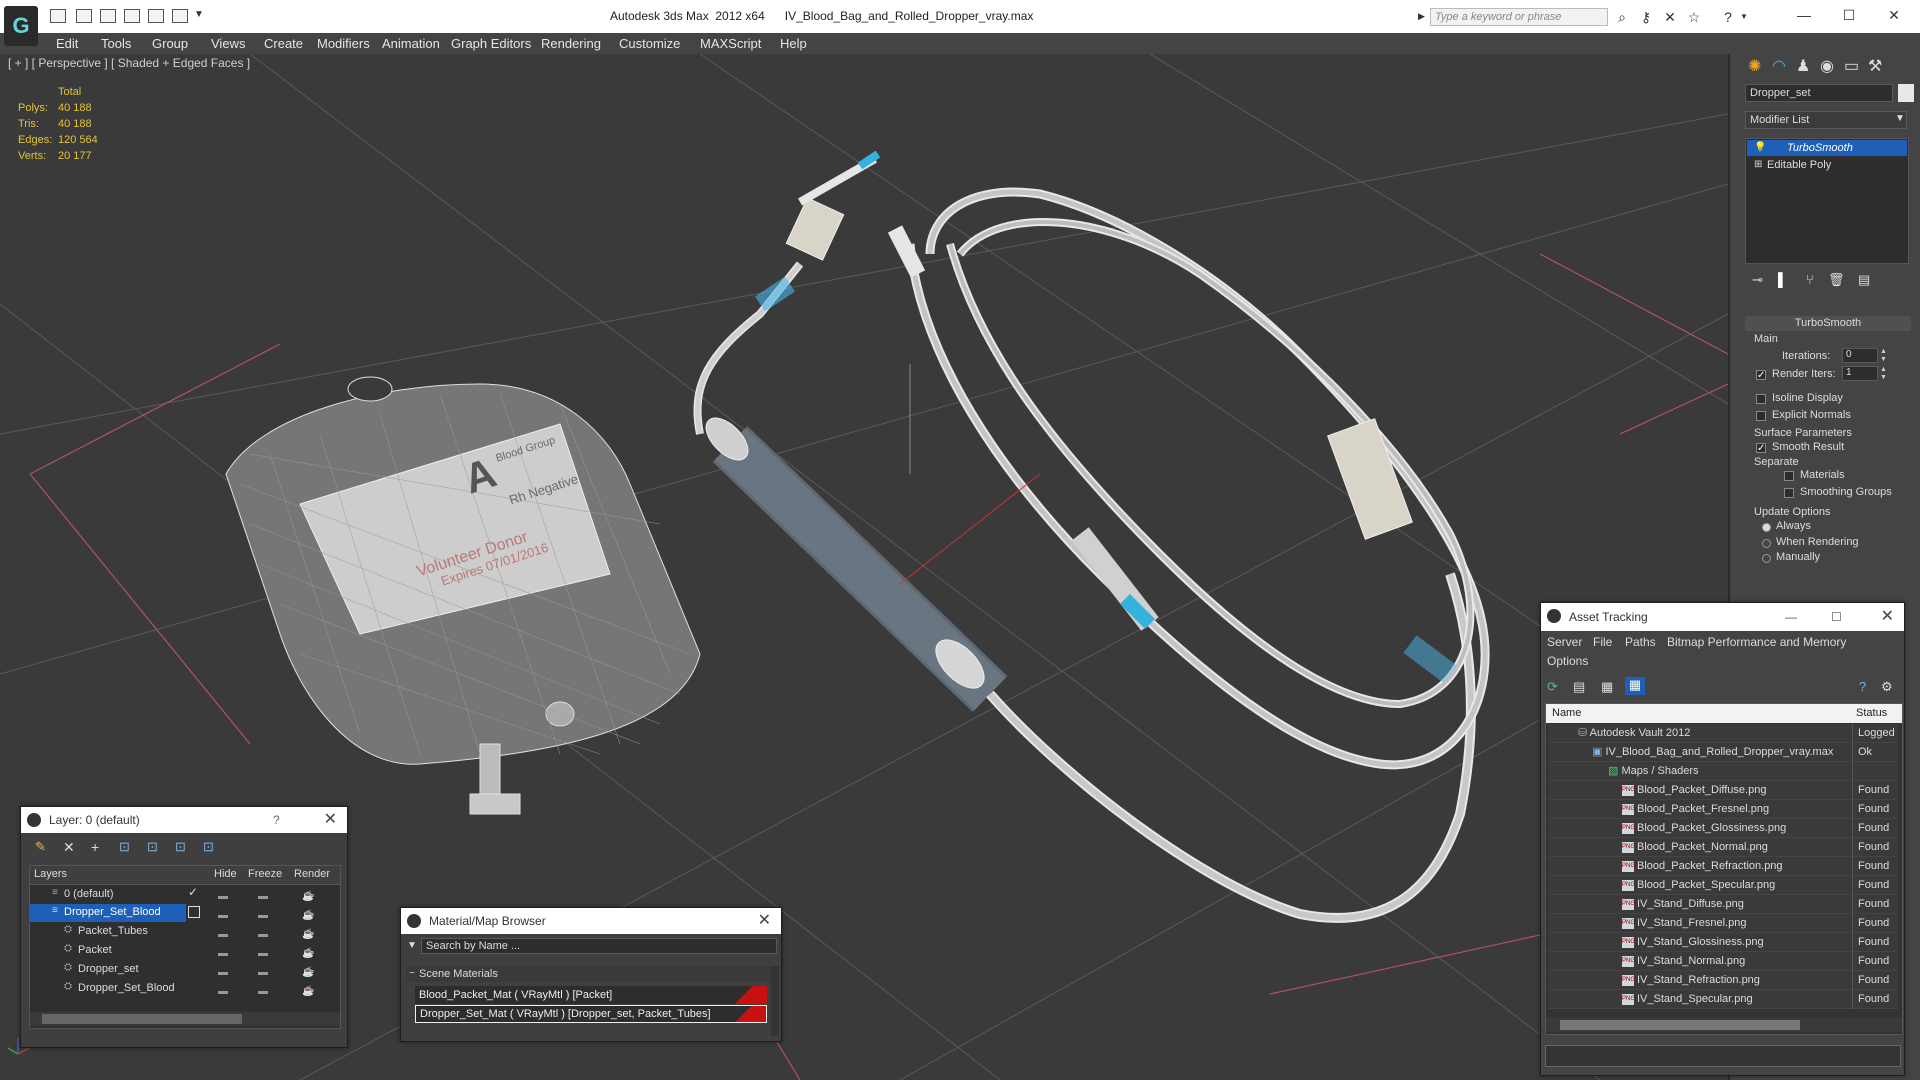 The width and height of the screenshot is (1920, 1080). What do you see at coordinates (1723, 828) in the screenshot?
I see `asset-row: PNG Blood_Packet_Glossiness.png` at bounding box center [1723, 828].